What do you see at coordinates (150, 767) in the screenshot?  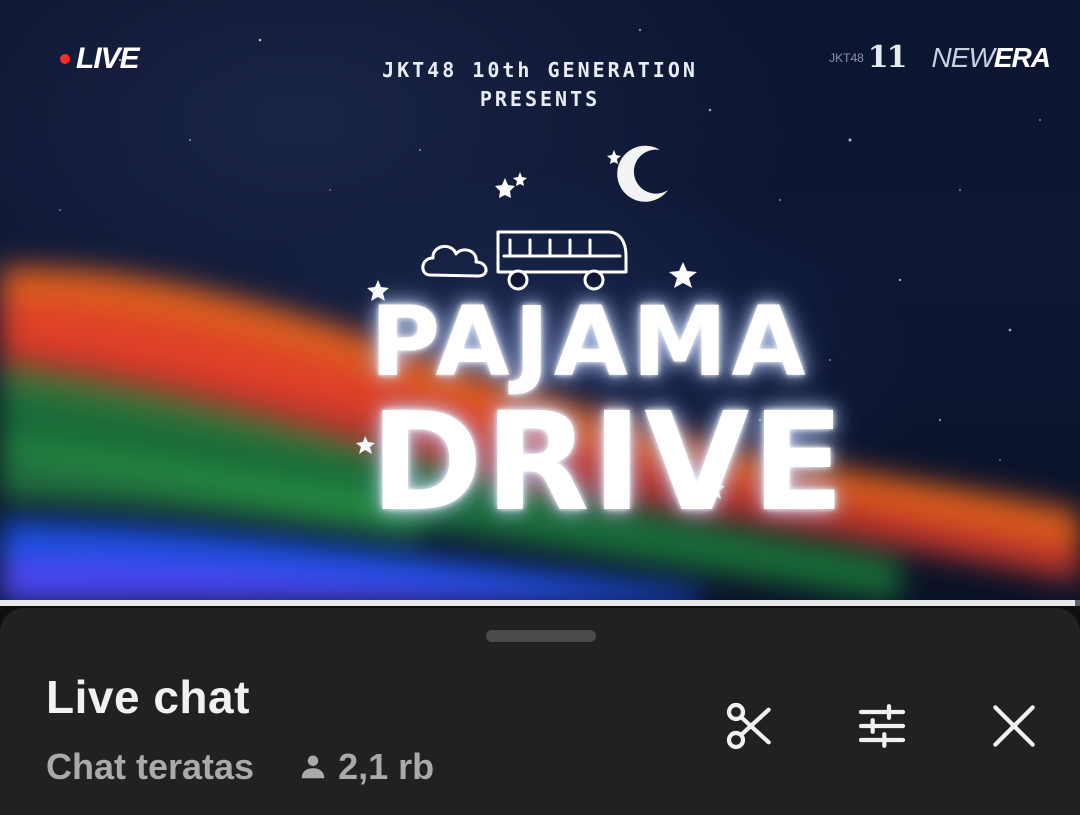 I see `chat-mode-selector: Chat teratas` at bounding box center [150, 767].